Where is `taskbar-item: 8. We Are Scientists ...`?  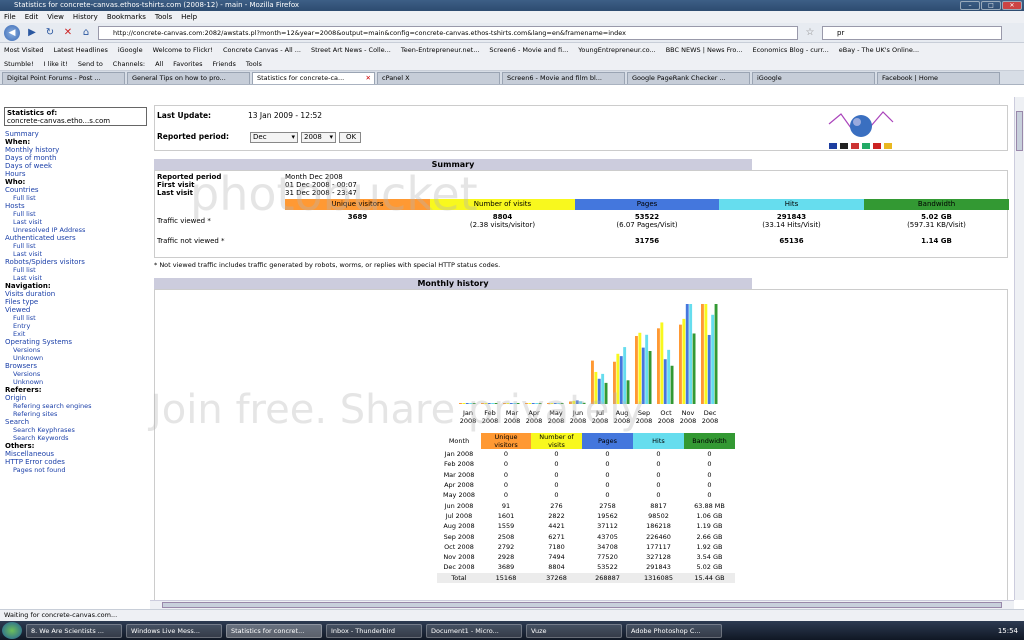
taskbar-item: 8. We Are Scientists ... is located at coordinates (74, 630).